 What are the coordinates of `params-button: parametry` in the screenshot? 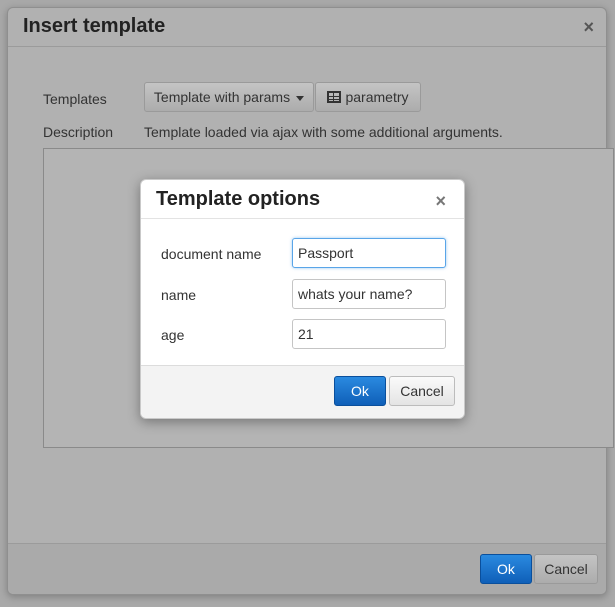 It's located at (368, 97).